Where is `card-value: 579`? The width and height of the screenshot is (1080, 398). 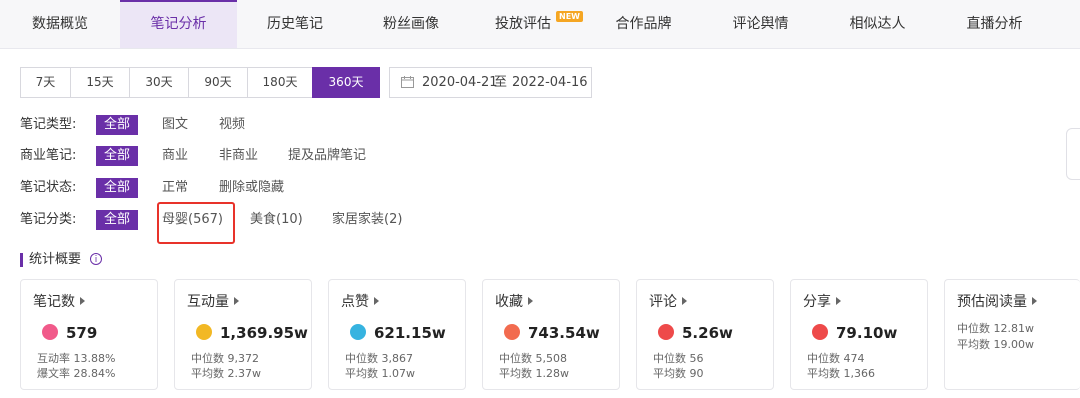
card-value: 579 is located at coordinates (82, 333).